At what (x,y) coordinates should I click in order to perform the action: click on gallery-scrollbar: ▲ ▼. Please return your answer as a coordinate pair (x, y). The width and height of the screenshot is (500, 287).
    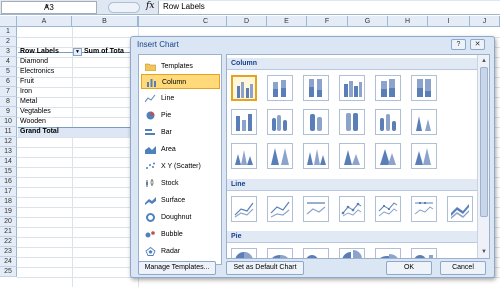
    Looking at the image, I should click on (483, 156).